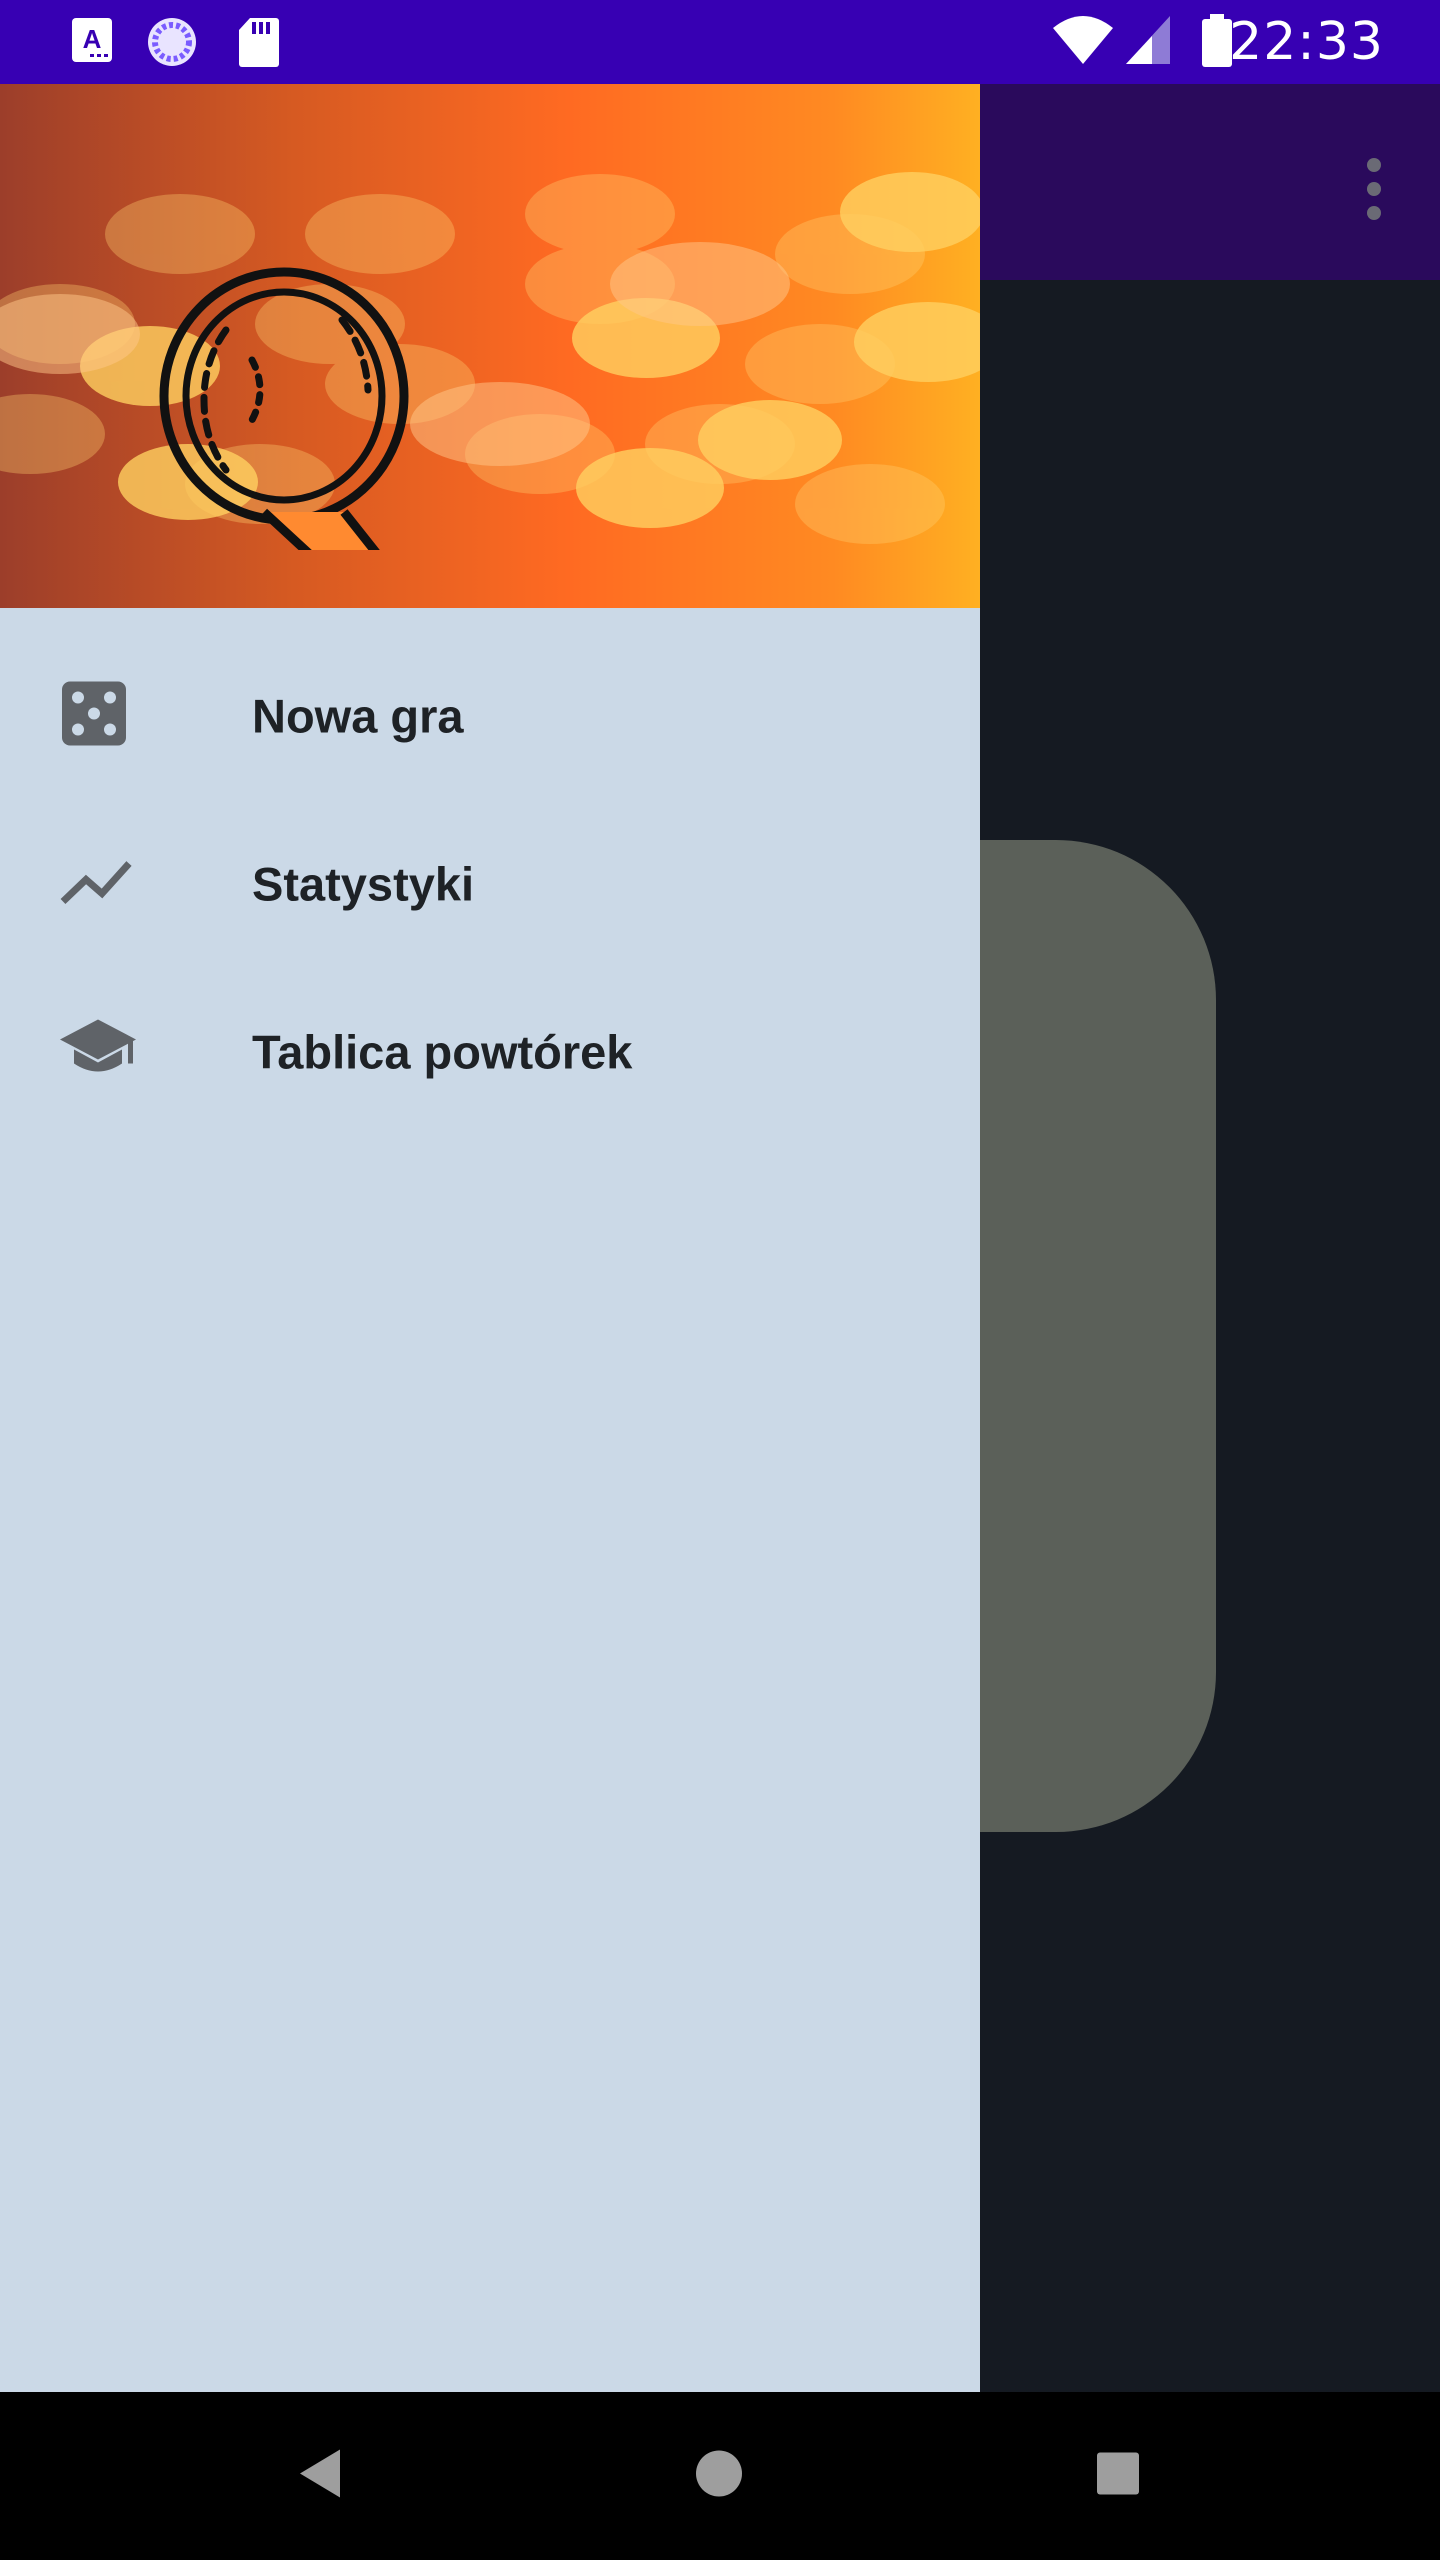 This screenshot has width=1440, height=2560. Describe the element at coordinates (92, 39) in the screenshot. I see `svg-text: A` at that location.